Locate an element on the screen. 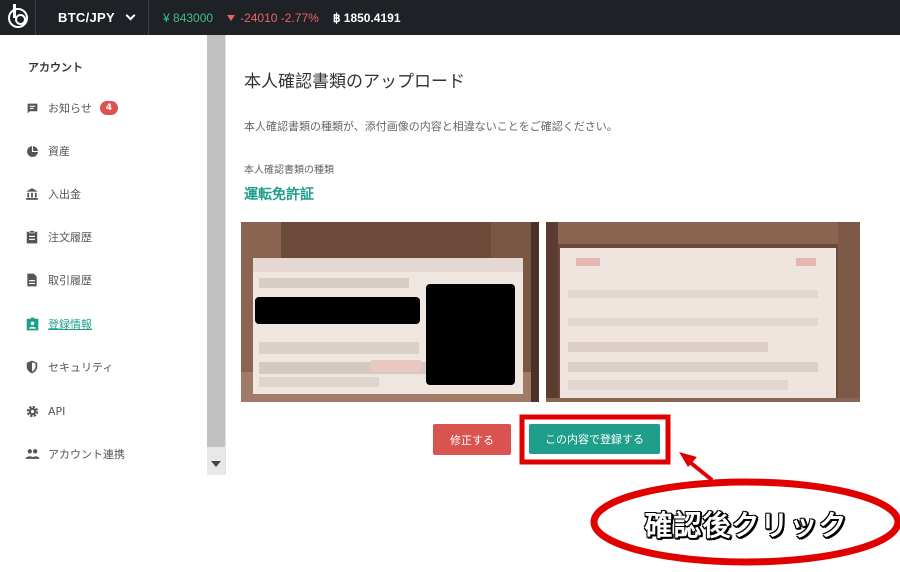  sidebar-item-deposit-withdraw: 入出金 is located at coordinates (52, 194).